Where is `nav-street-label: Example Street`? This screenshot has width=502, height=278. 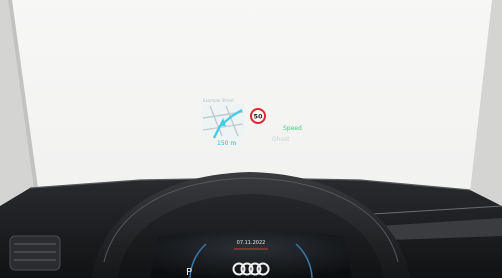
nav-street-label: Example Street is located at coordinates (218, 100).